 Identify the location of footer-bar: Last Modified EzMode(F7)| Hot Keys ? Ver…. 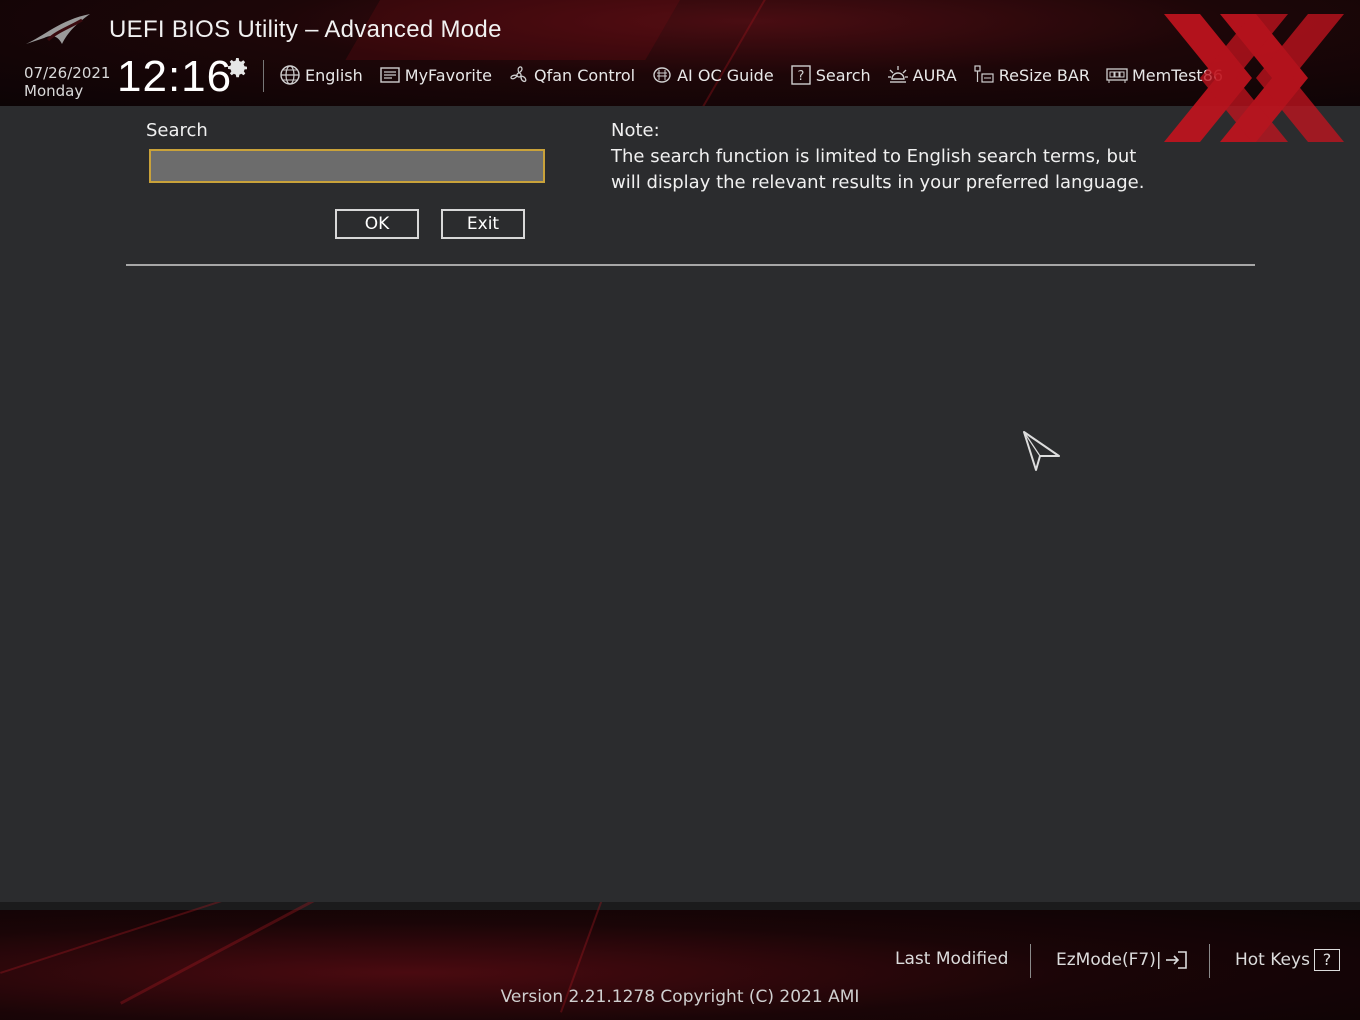
(680, 961).